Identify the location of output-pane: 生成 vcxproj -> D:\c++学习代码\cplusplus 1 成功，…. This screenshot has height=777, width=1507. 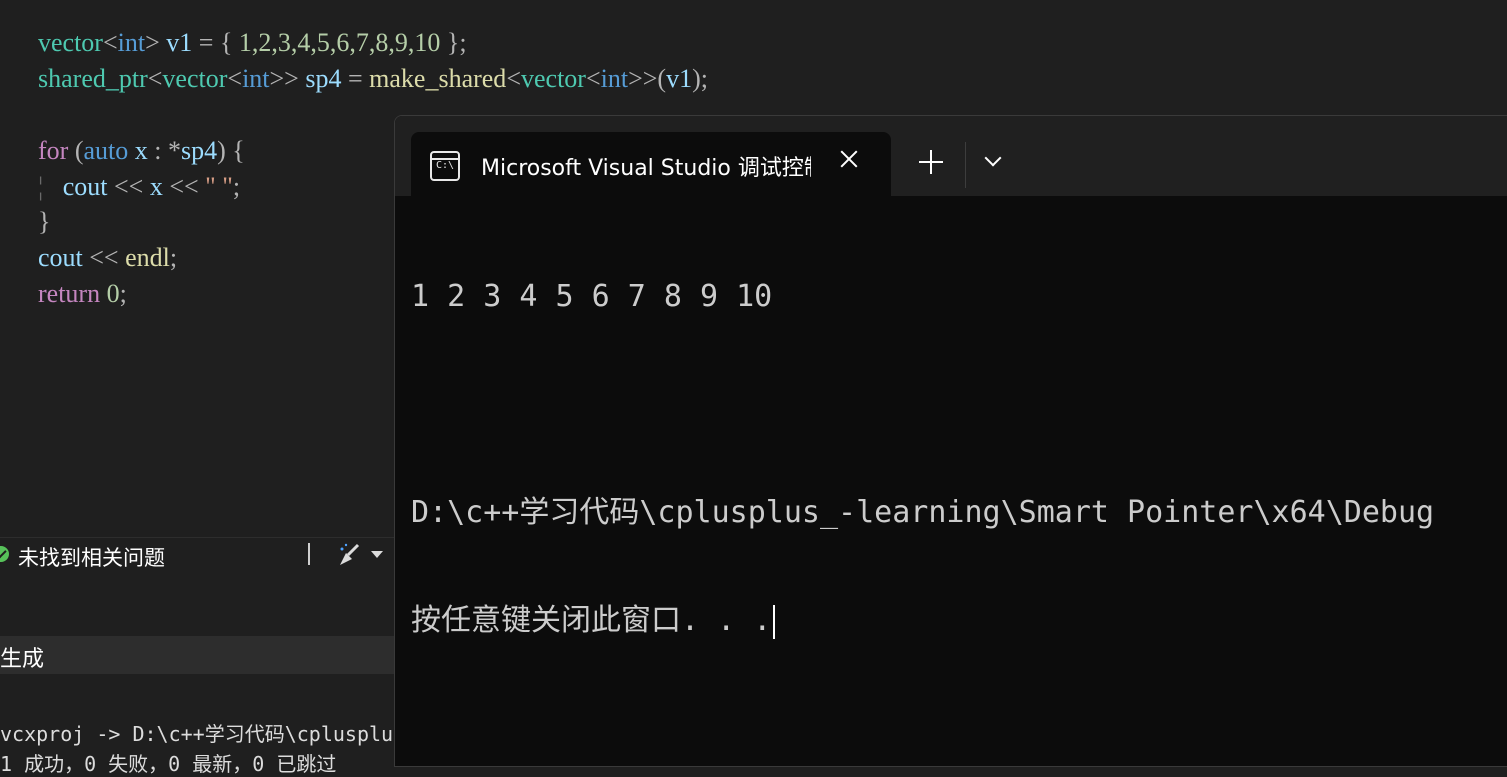
(202, 674).